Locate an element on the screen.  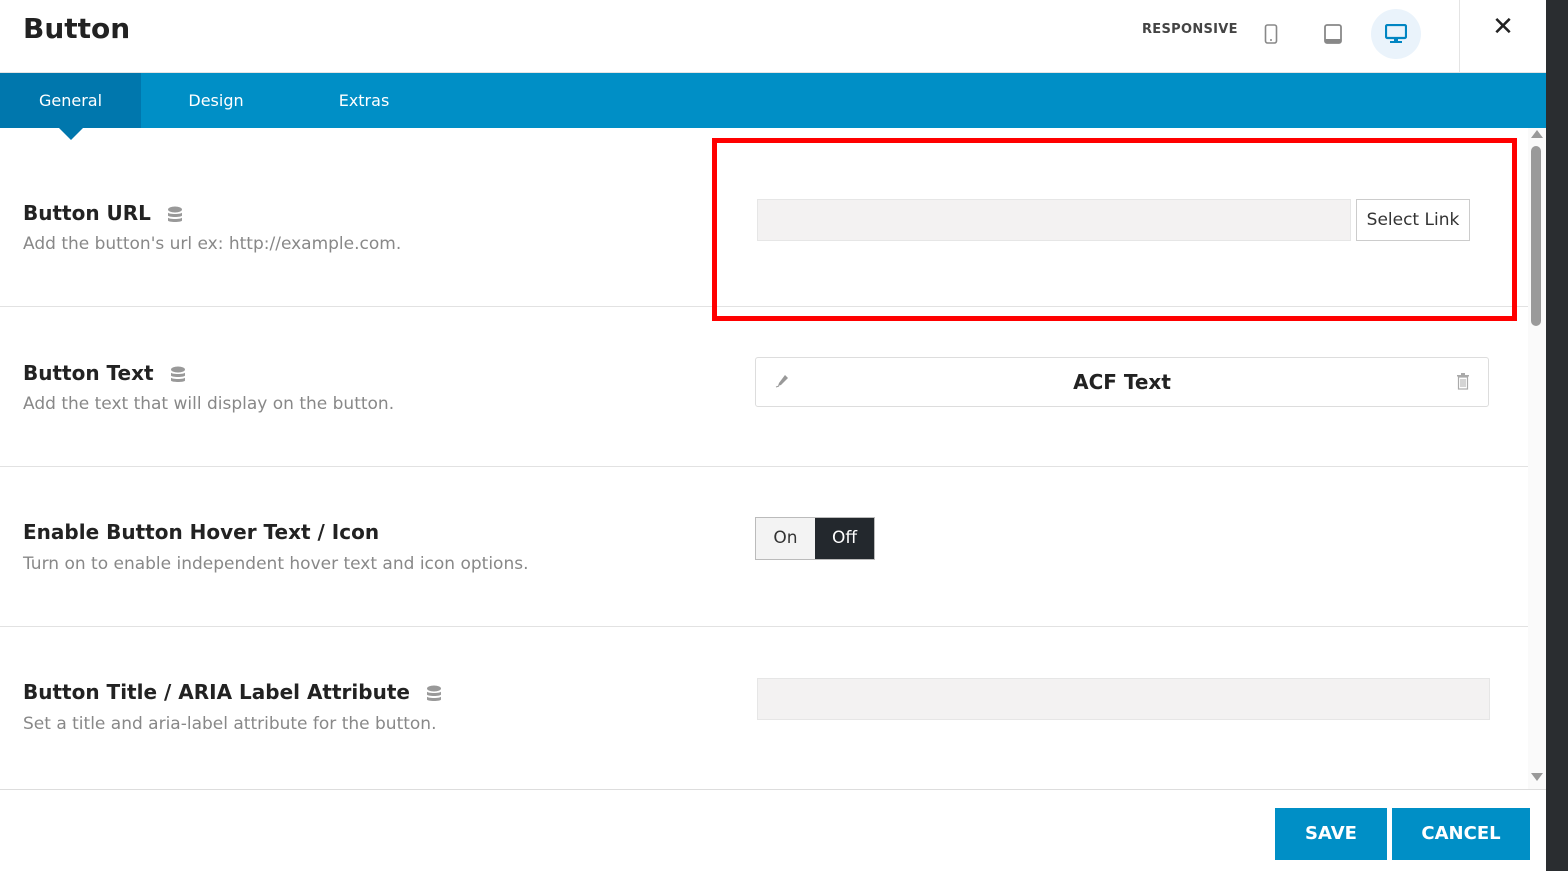
field-label-text: Button Title / ARIA Label Attribute is located at coordinates (216, 692).